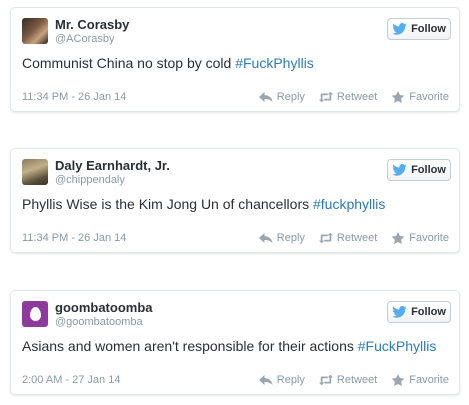  What do you see at coordinates (104, 307) in the screenshot?
I see `user-name: goombatoomba` at bounding box center [104, 307].